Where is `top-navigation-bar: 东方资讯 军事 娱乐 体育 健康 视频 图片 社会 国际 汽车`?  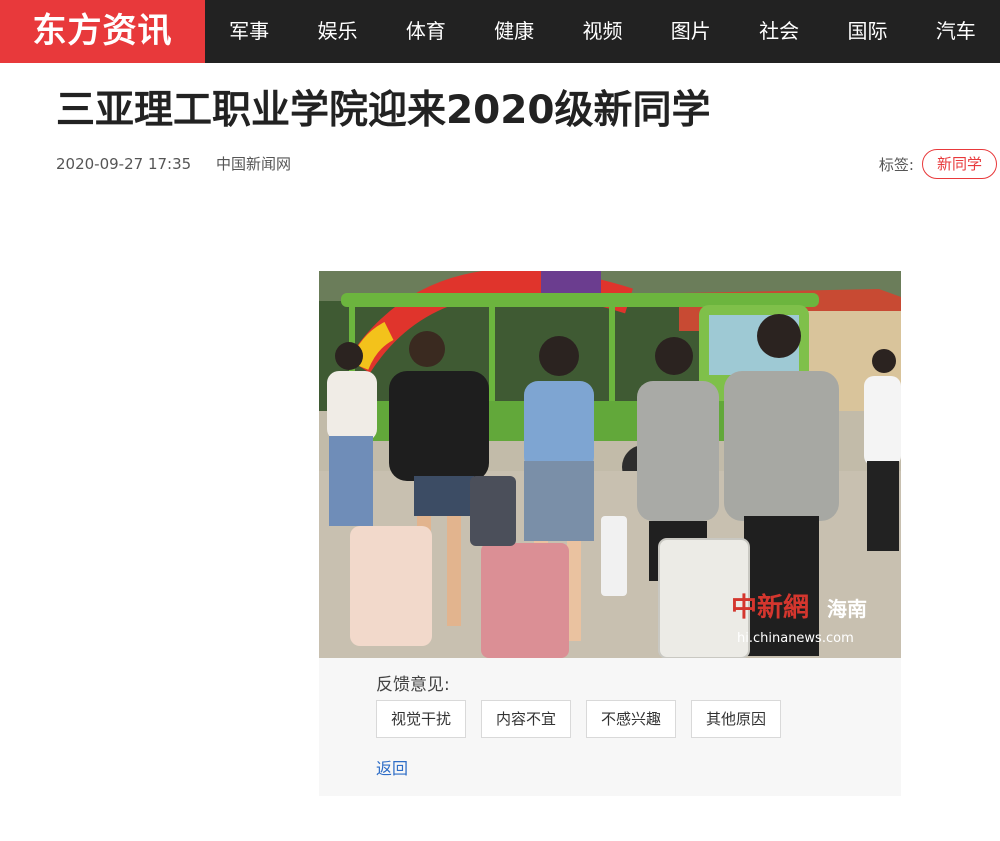 top-navigation-bar: 东方资讯 军事 娱乐 体育 健康 视频 图片 社会 国际 汽车 is located at coordinates (500, 31).